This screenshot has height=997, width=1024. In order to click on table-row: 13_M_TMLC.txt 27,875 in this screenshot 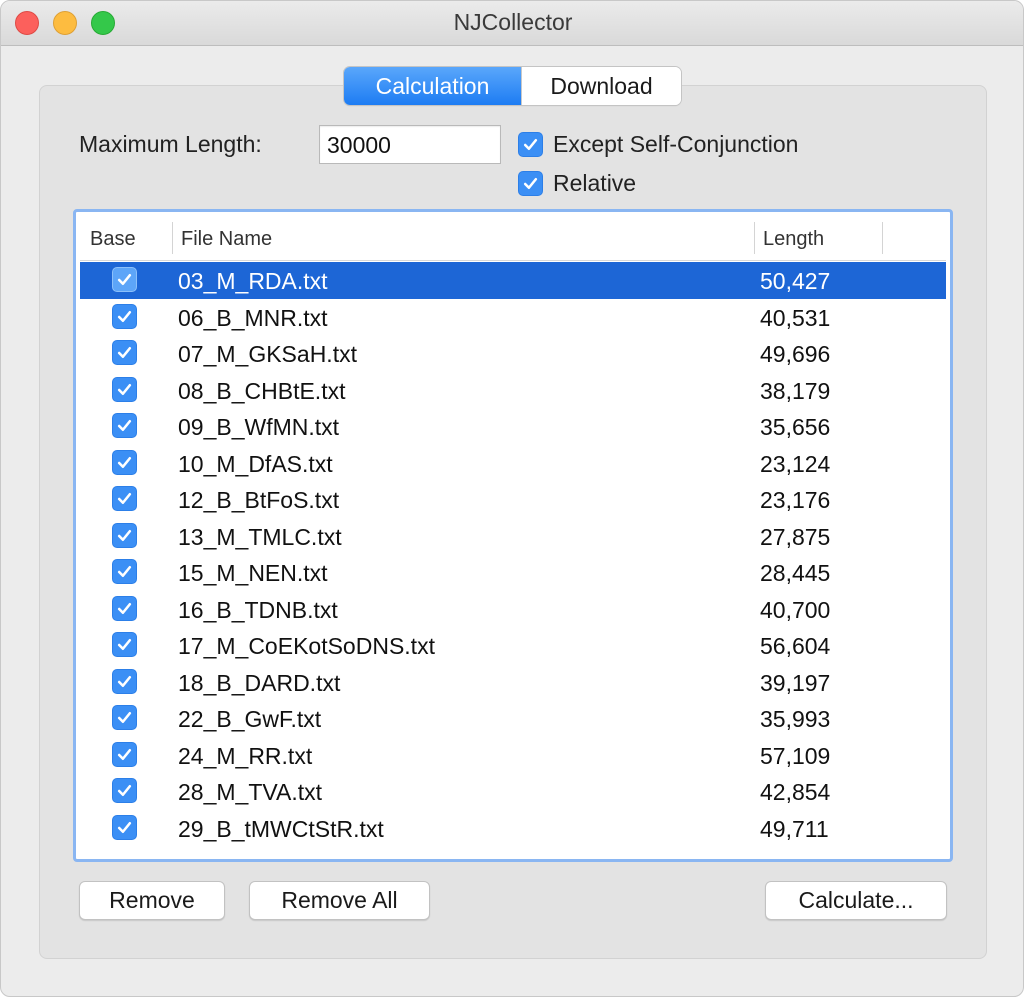, I will do `click(513, 536)`.